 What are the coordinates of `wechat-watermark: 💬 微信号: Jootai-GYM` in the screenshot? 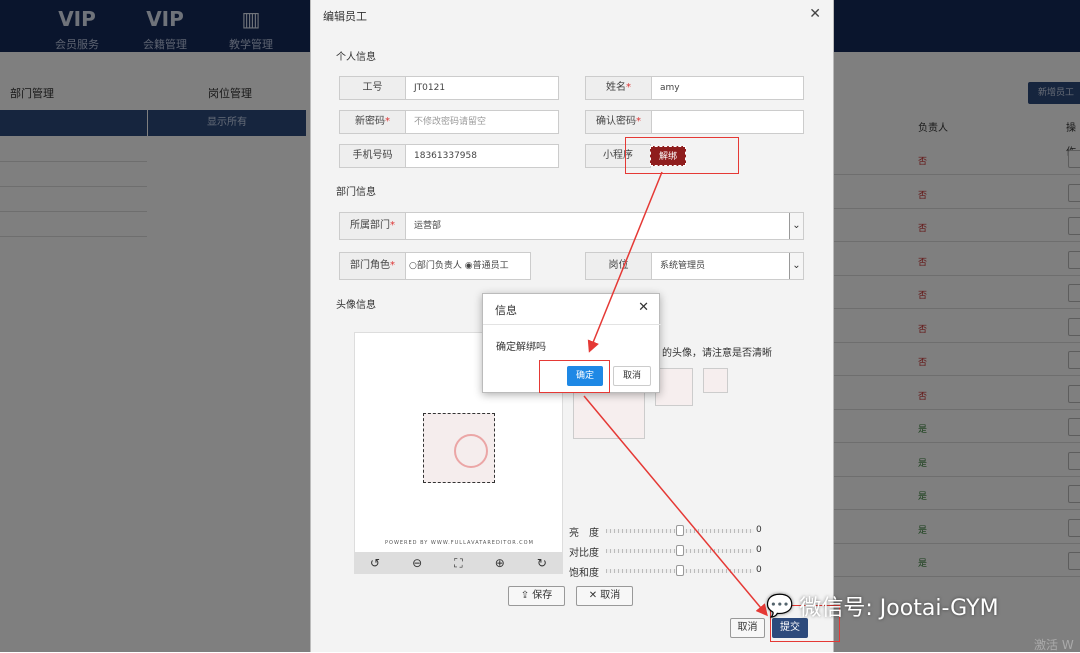 It's located at (882, 607).